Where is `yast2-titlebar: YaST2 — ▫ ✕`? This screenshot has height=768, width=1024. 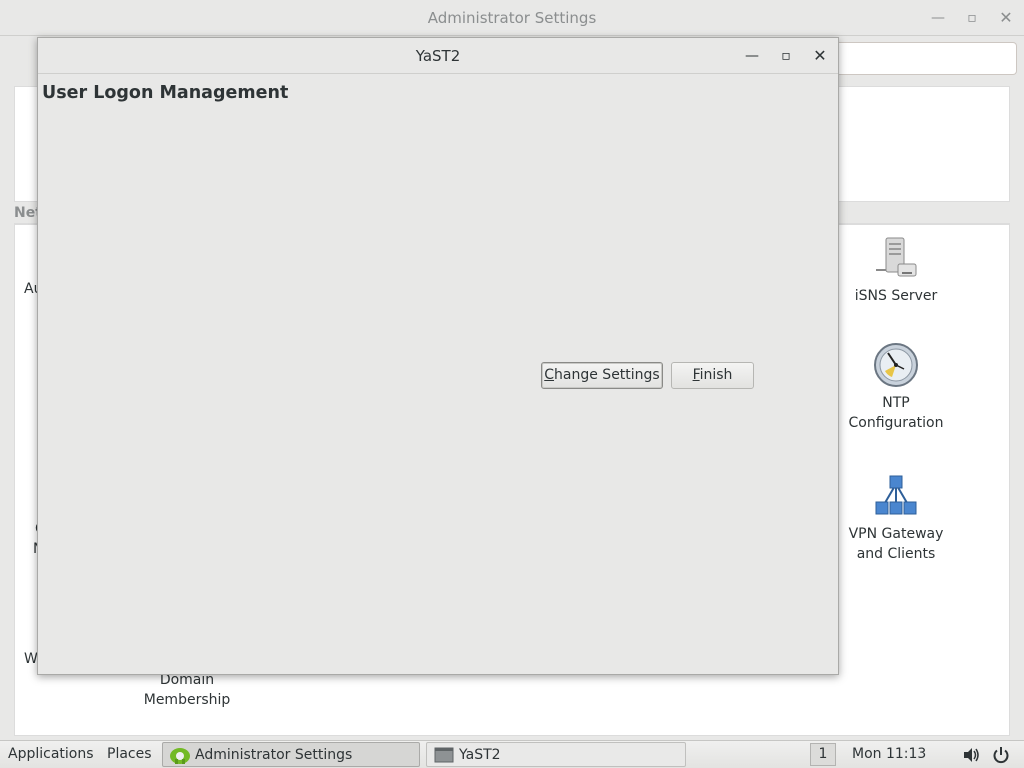 yast2-titlebar: YaST2 — ▫ ✕ is located at coordinates (438, 56).